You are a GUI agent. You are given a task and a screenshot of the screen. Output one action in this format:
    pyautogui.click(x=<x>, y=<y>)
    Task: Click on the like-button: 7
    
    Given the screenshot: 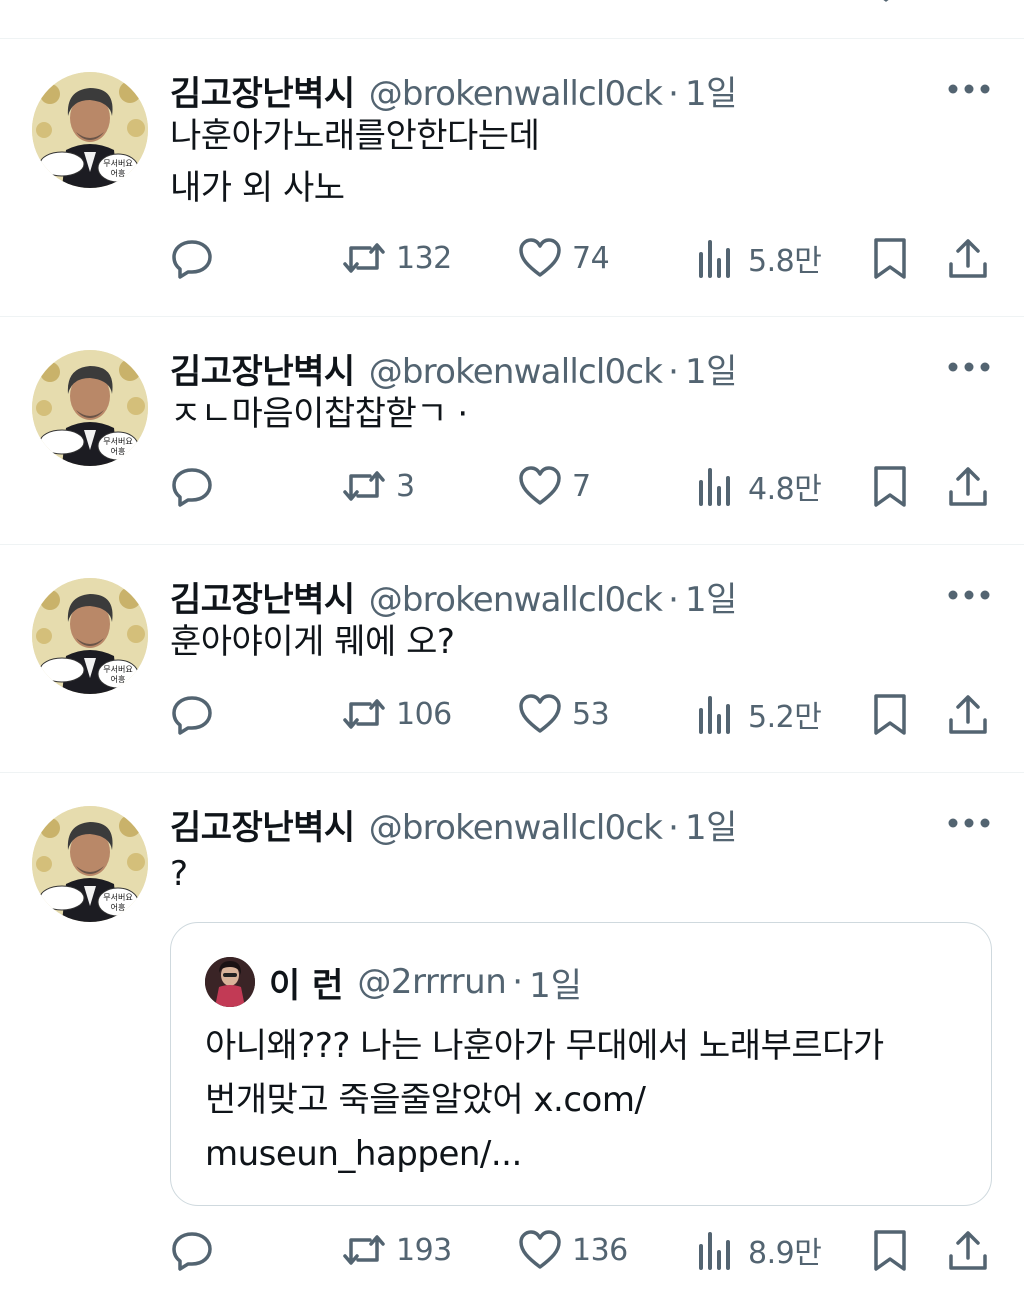 What is the action you would take?
    pyautogui.click(x=554, y=486)
    